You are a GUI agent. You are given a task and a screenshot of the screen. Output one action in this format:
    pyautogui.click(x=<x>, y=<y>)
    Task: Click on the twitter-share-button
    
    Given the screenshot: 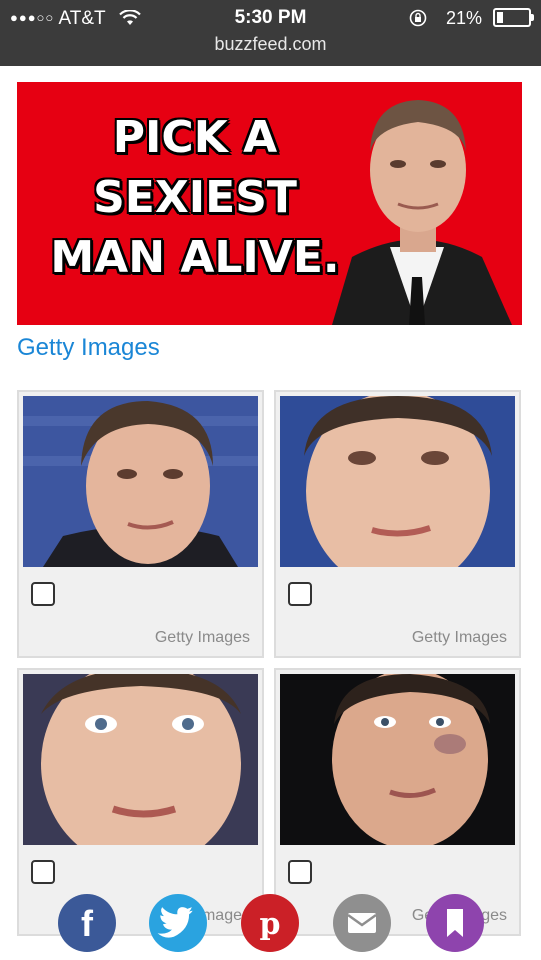 What is the action you would take?
    pyautogui.click(x=178, y=923)
    